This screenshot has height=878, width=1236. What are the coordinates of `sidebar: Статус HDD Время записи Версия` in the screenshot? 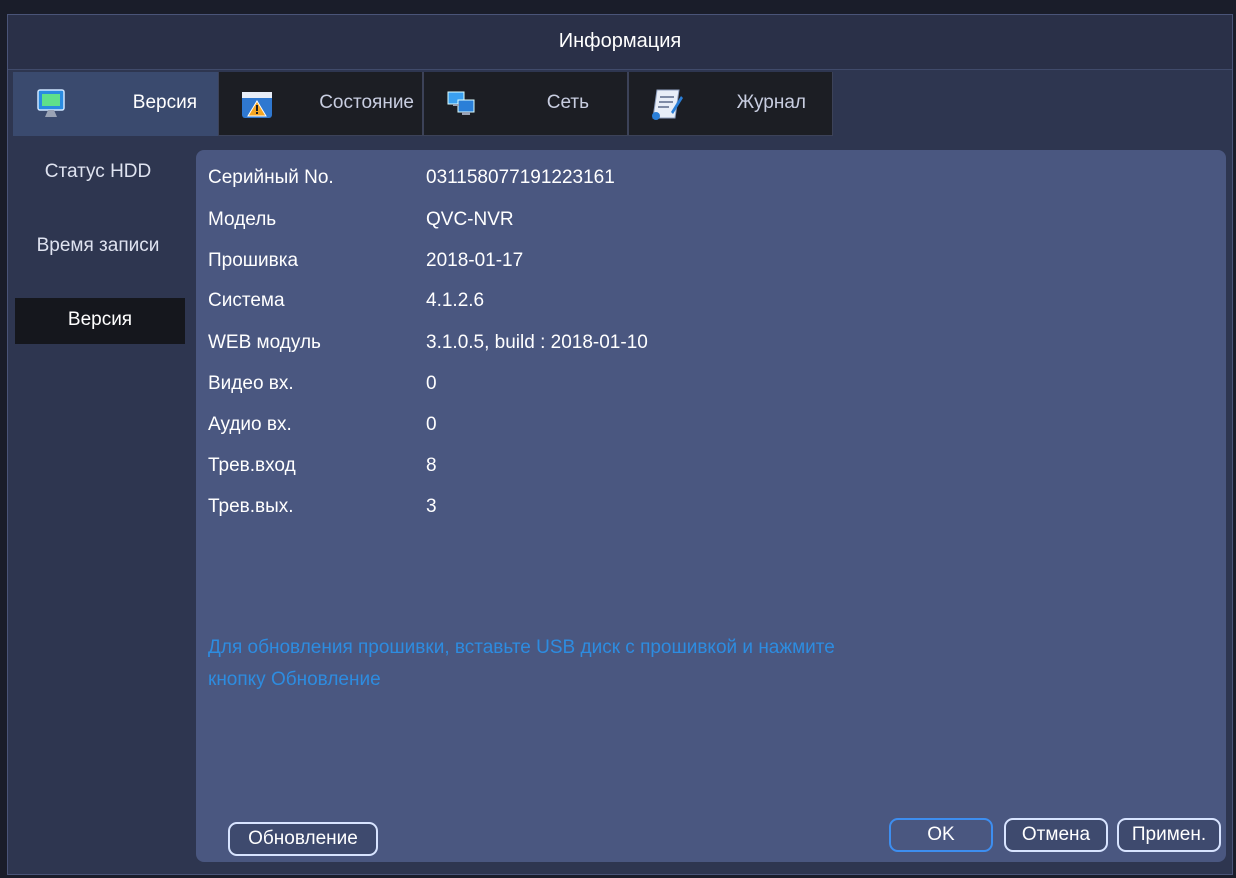 It's located at (99, 261).